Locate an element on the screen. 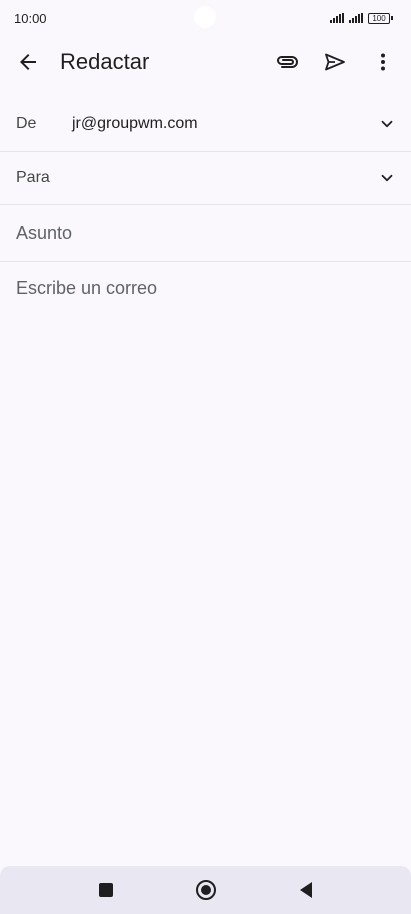  send-button is located at coordinates (335, 62).